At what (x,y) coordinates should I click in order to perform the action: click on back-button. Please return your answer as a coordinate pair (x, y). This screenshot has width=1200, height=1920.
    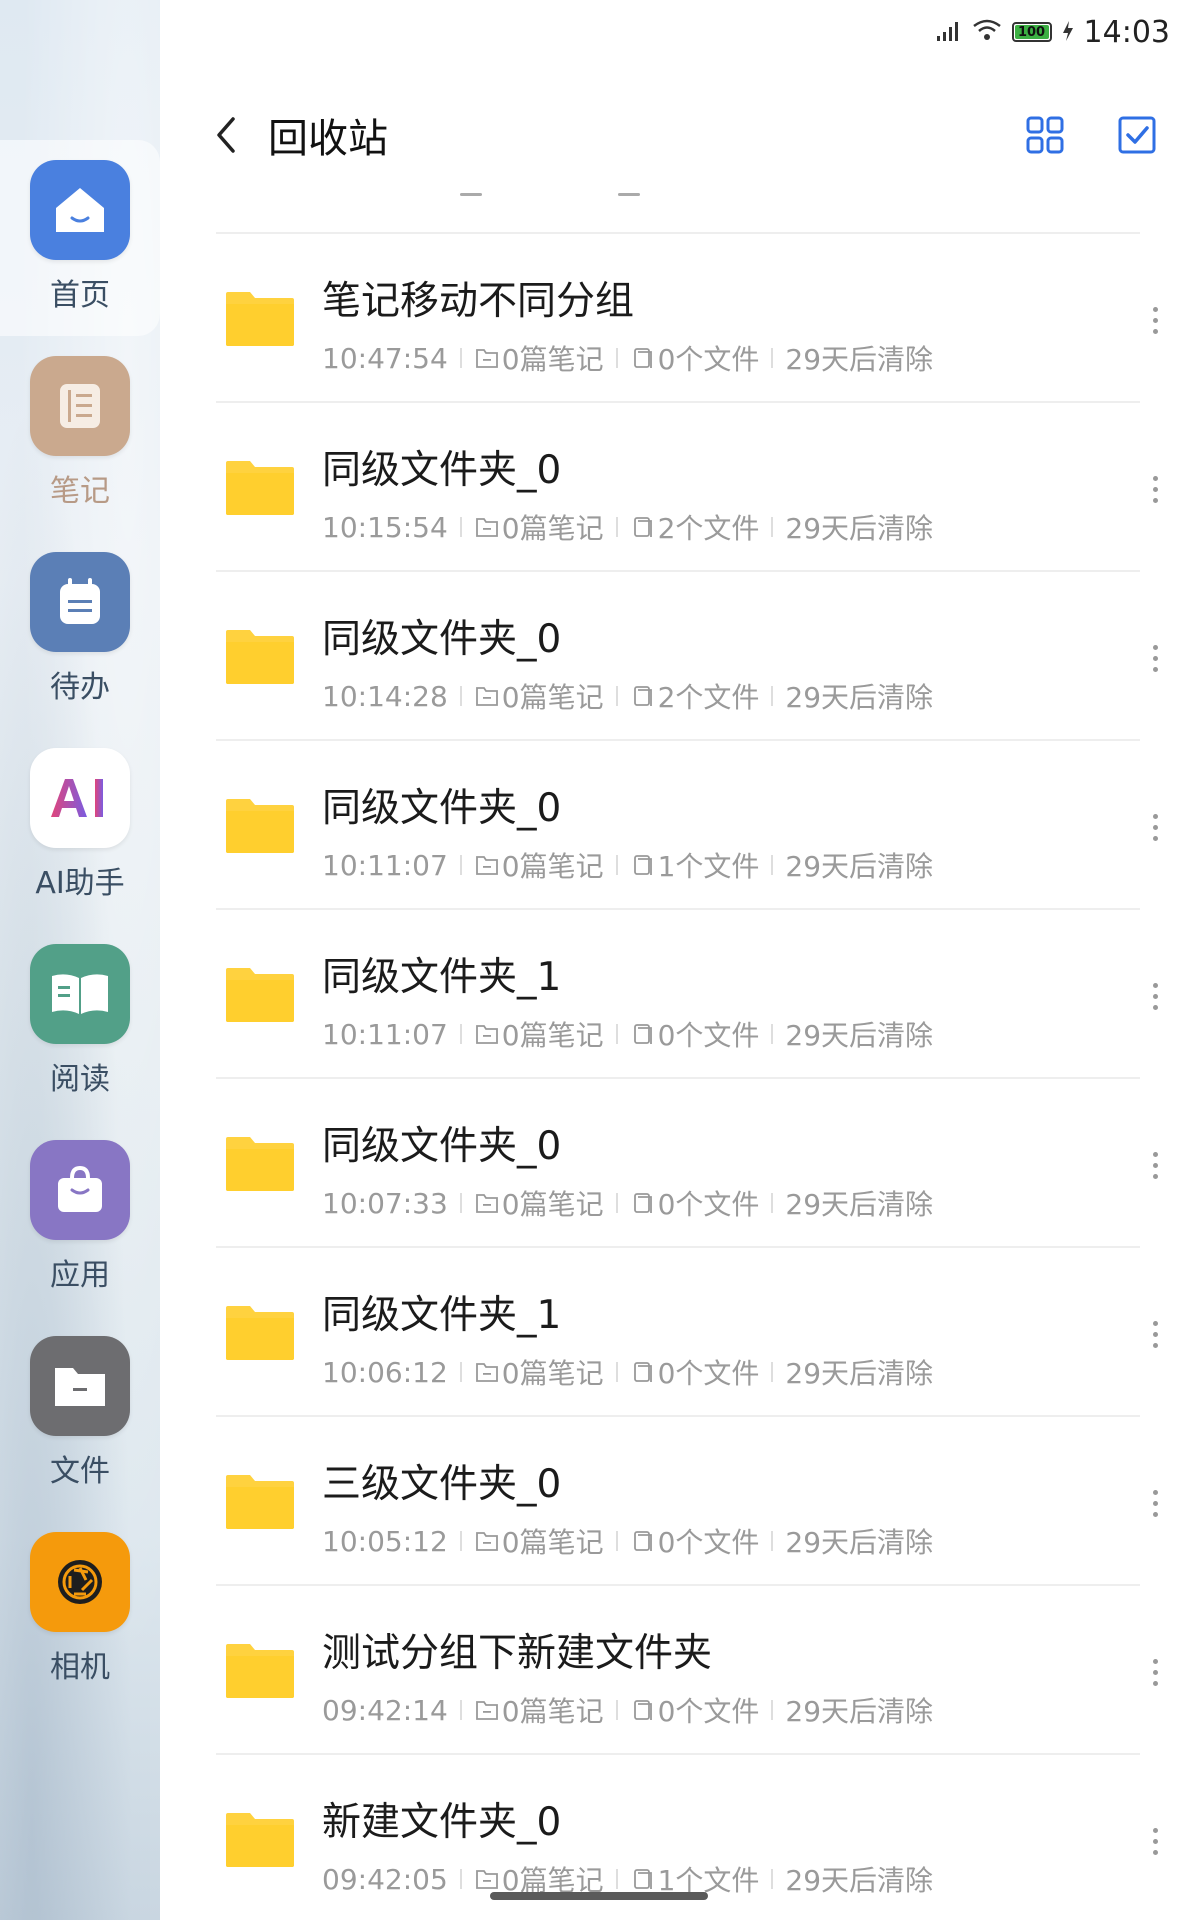
    Looking at the image, I should click on (225, 135).